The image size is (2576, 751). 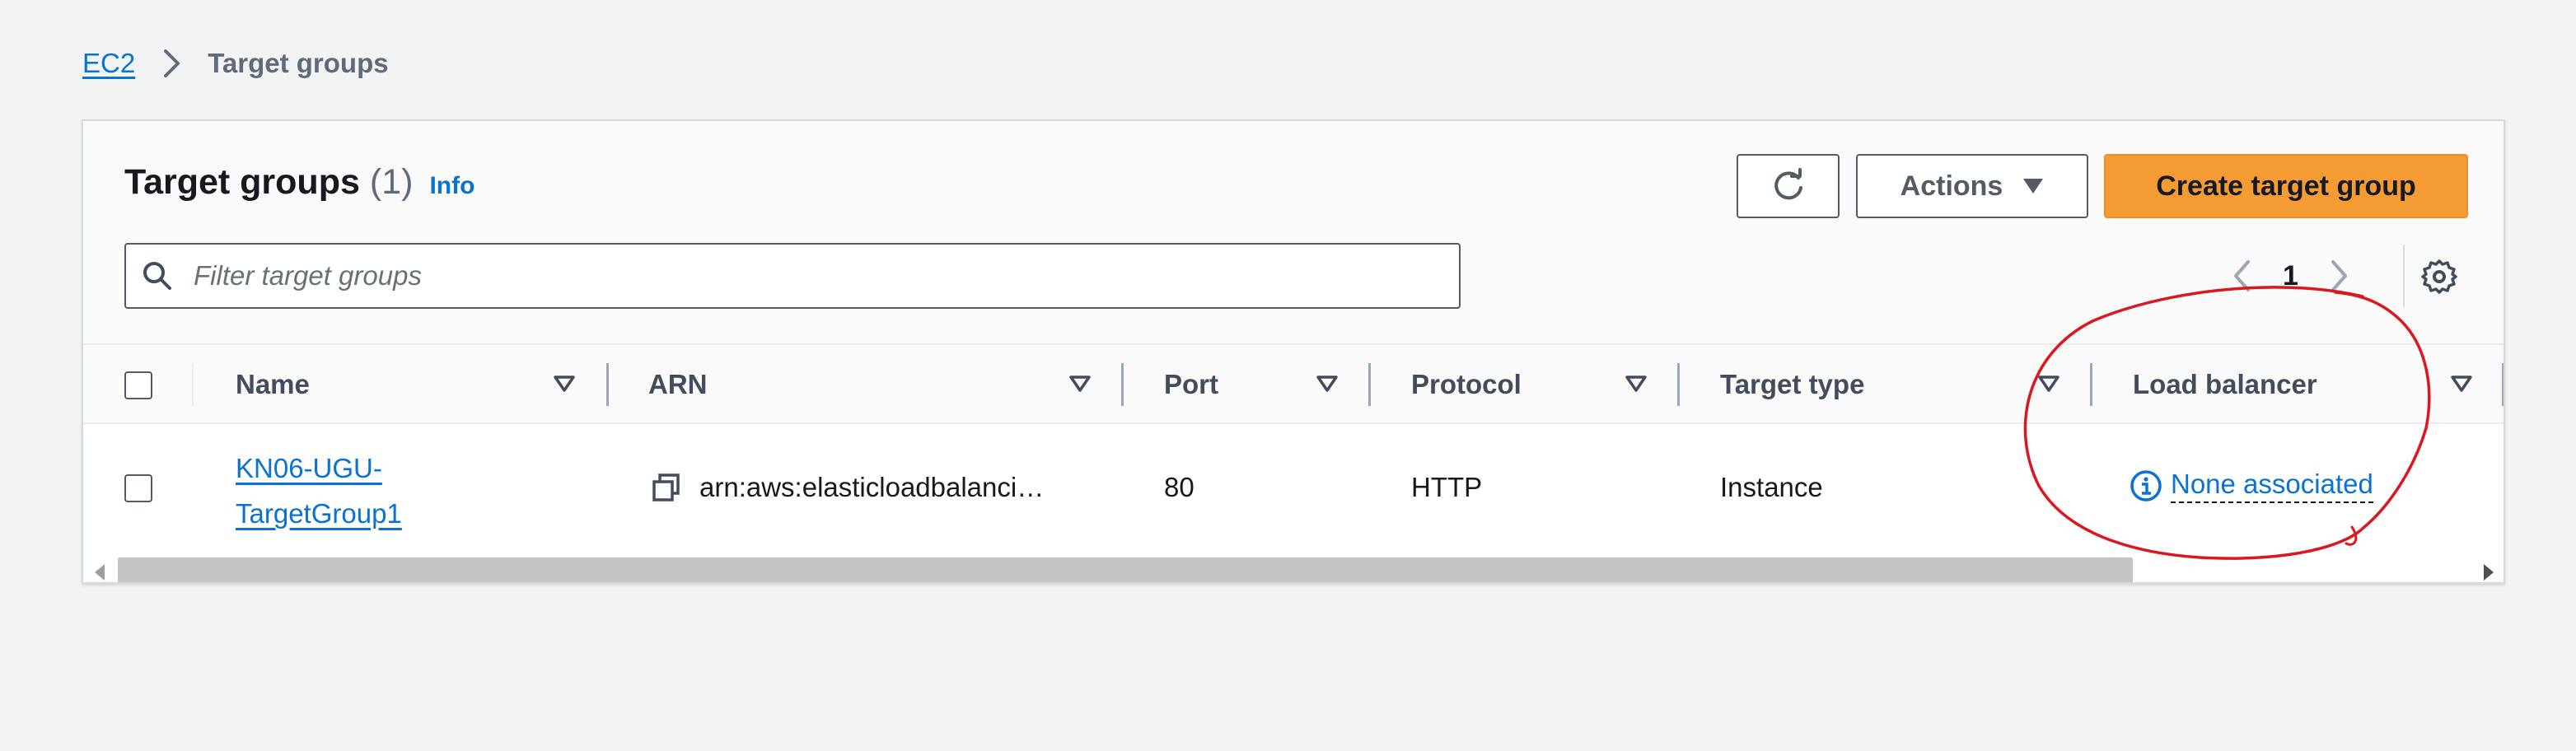 I want to click on column-header-port: Port, so click(x=1191, y=384).